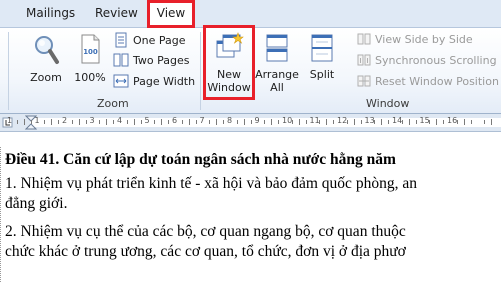 The height and width of the screenshot is (282, 501). Describe the element at coordinates (314, 120) in the screenshot. I see `ruler-number: 11` at that location.